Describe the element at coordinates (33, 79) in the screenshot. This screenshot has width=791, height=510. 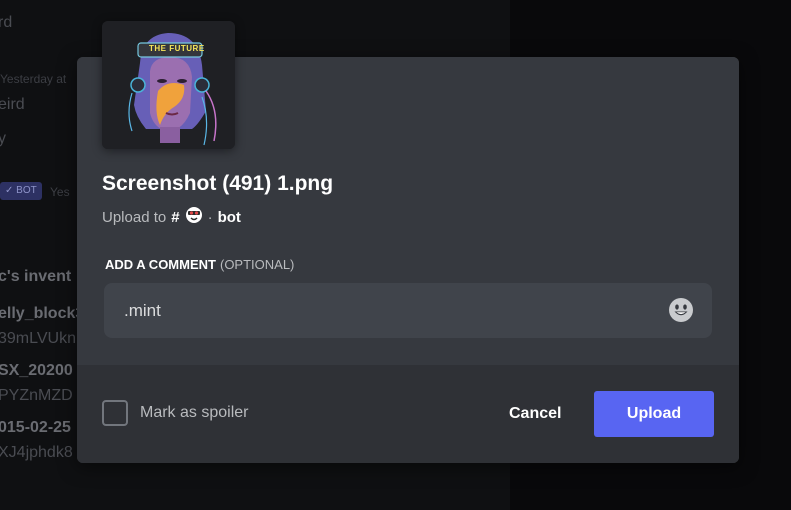
I see `bg-timestamp: Yesterday at` at that location.